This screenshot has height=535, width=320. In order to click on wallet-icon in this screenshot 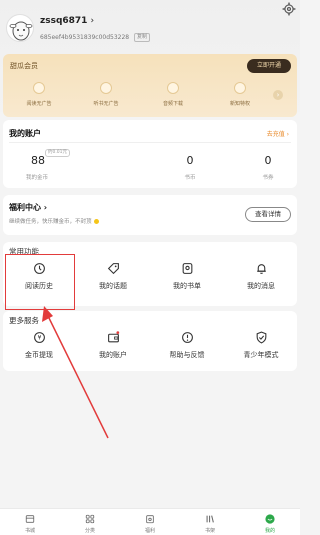, I will do `click(114, 337)`.